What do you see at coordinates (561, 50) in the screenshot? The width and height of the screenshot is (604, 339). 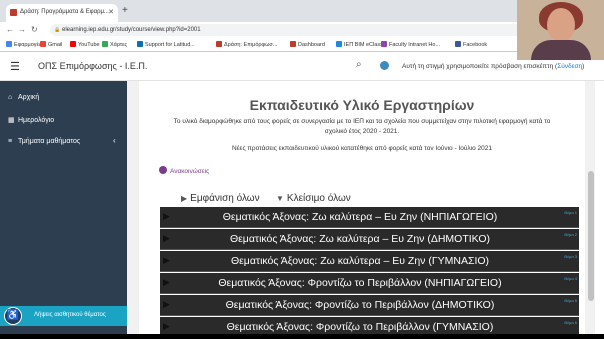 I see `webcam-shirt` at bounding box center [561, 50].